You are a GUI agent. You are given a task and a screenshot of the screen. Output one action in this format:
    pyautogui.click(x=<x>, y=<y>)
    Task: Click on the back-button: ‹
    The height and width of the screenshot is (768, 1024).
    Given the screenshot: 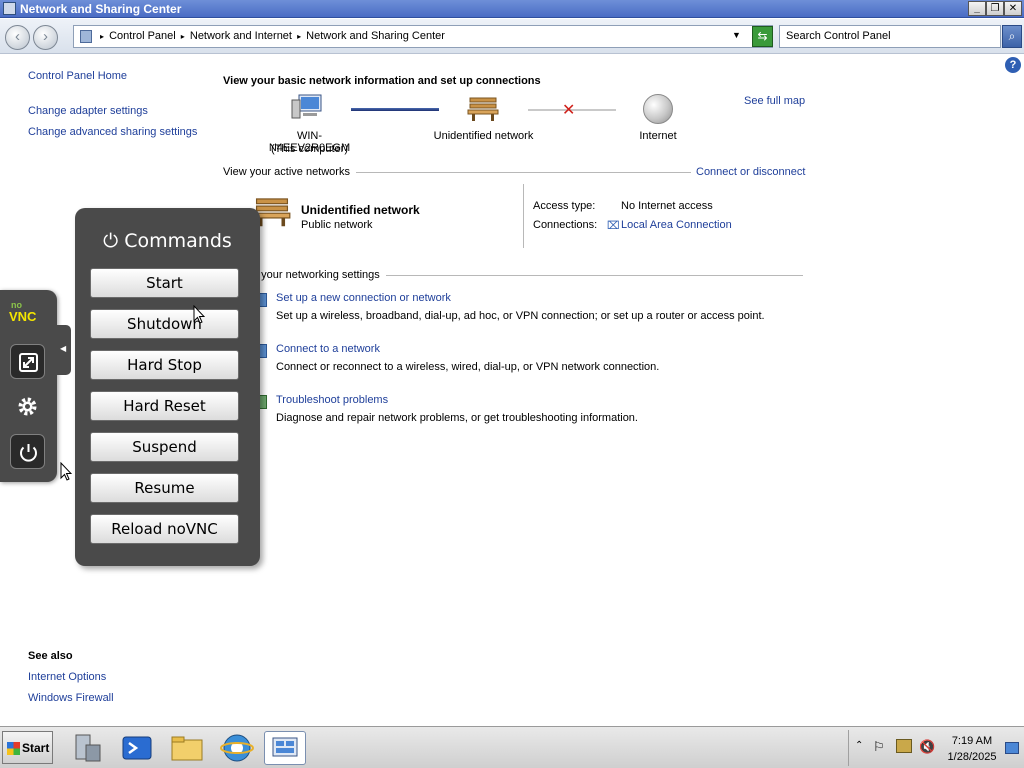 What is the action you would take?
    pyautogui.click(x=17, y=37)
    